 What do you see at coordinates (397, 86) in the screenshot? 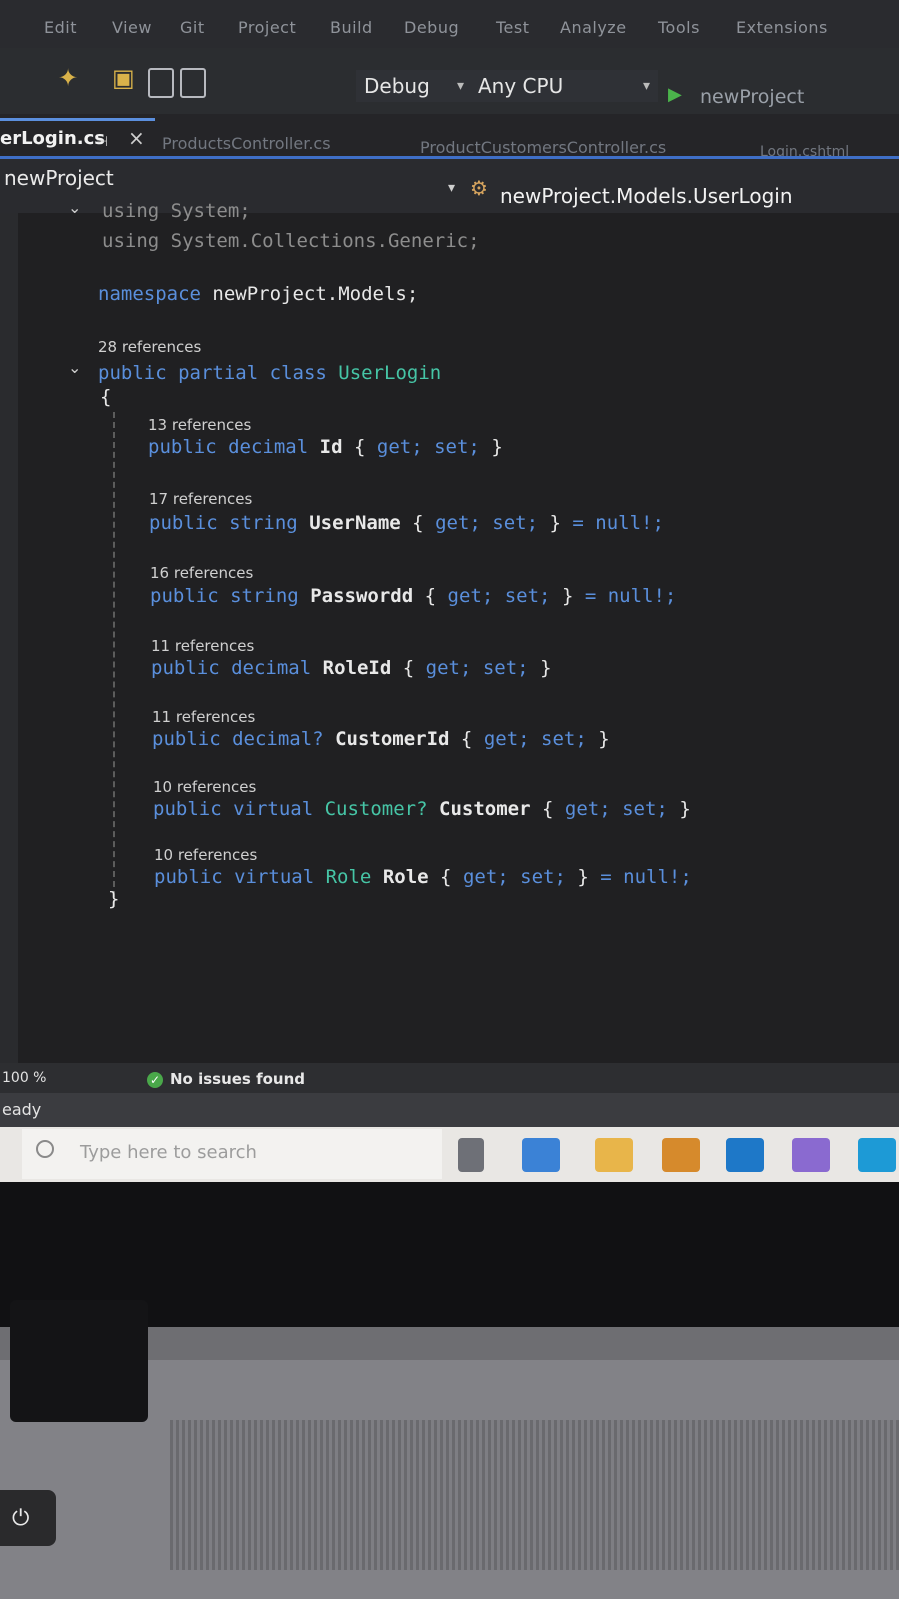
I see `configuration-value: Debug` at bounding box center [397, 86].